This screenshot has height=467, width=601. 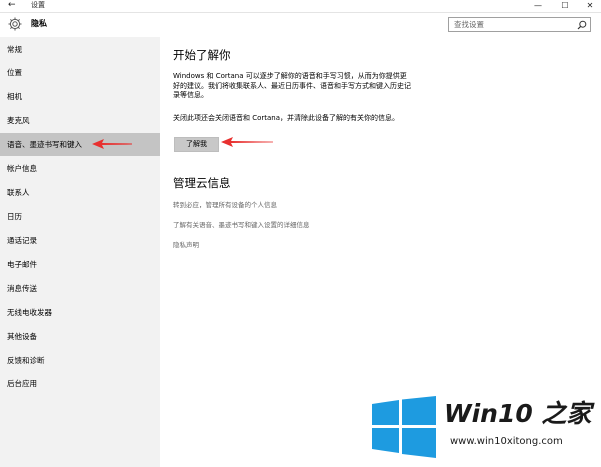 What do you see at coordinates (80, 96) in the screenshot?
I see `sidebar-item-camera: 相机` at bounding box center [80, 96].